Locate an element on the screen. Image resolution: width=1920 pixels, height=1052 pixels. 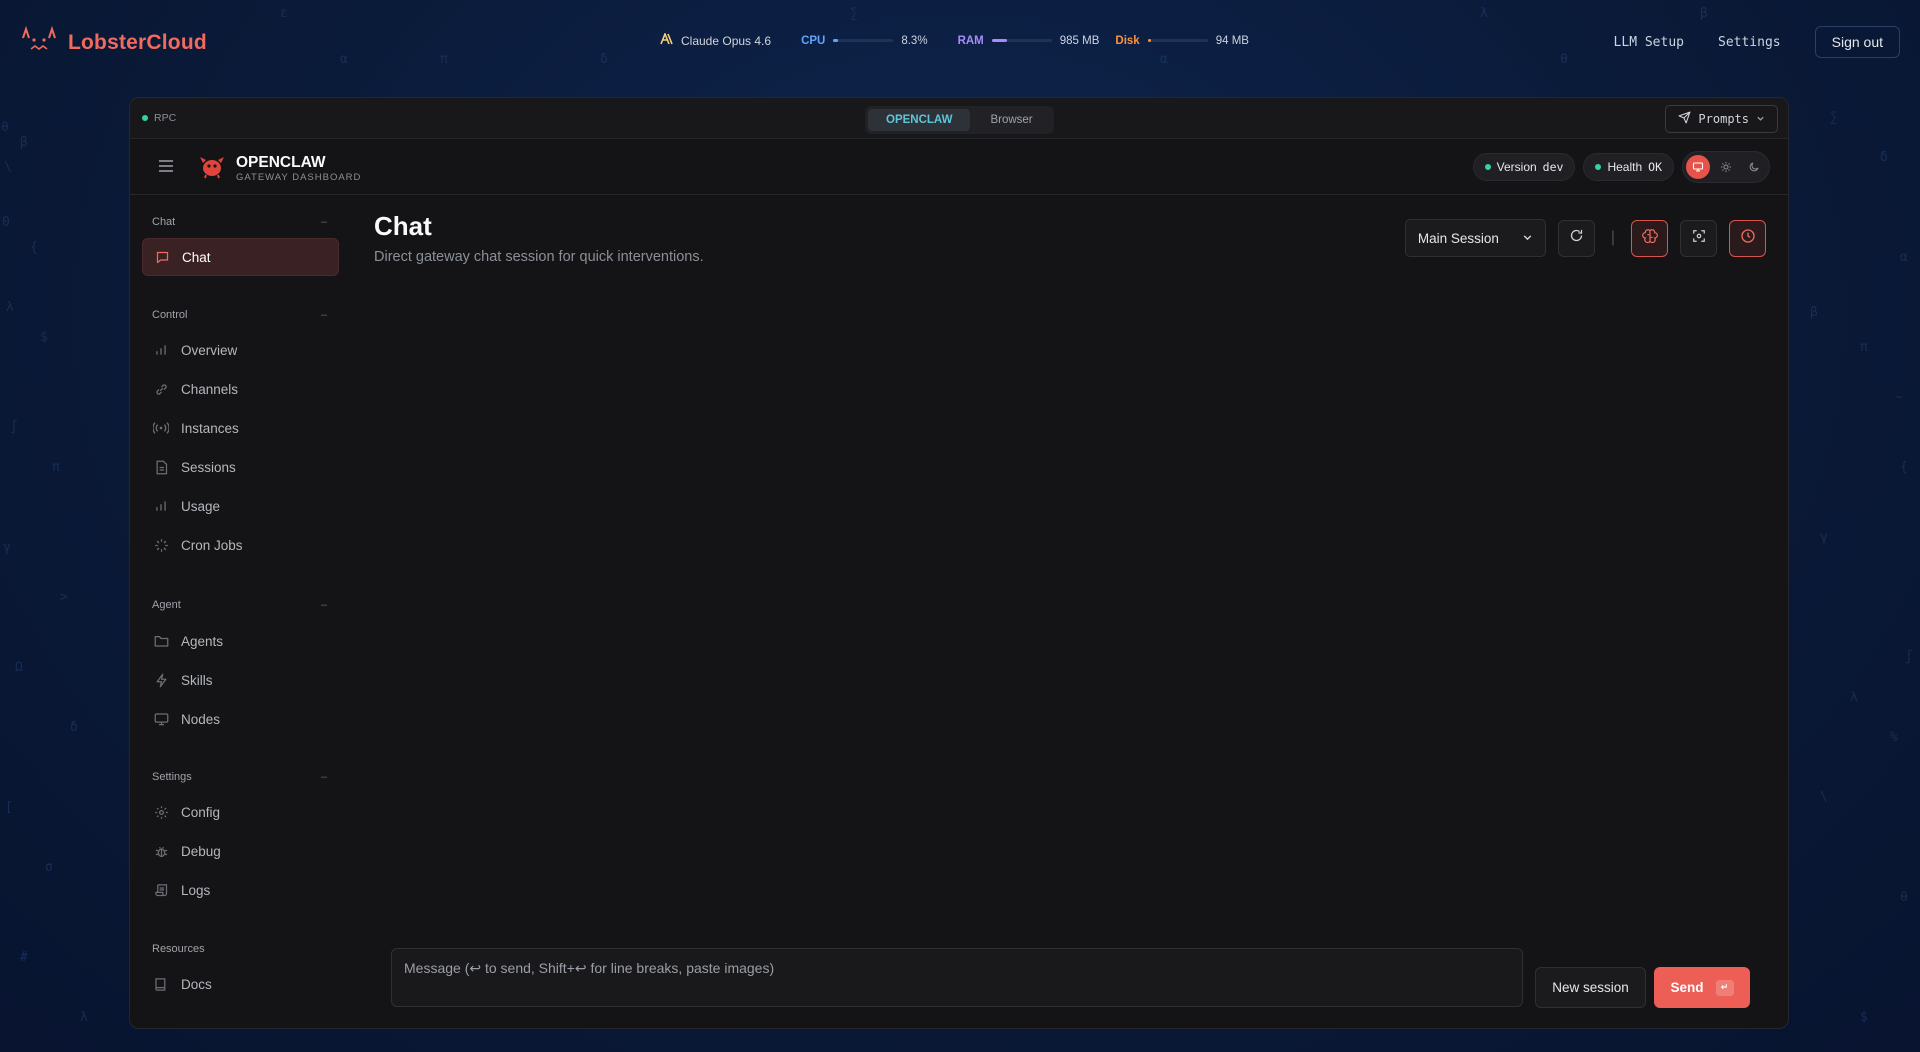
sidebar-item-channels: Channels is located at coordinates (240, 389).